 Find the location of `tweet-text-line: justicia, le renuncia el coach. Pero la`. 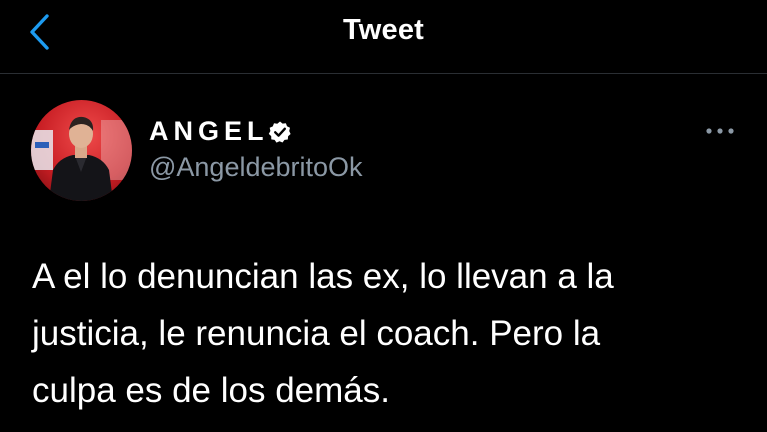

tweet-text-line: justicia, le renuncia el coach. Pero la is located at coordinates (316, 333).